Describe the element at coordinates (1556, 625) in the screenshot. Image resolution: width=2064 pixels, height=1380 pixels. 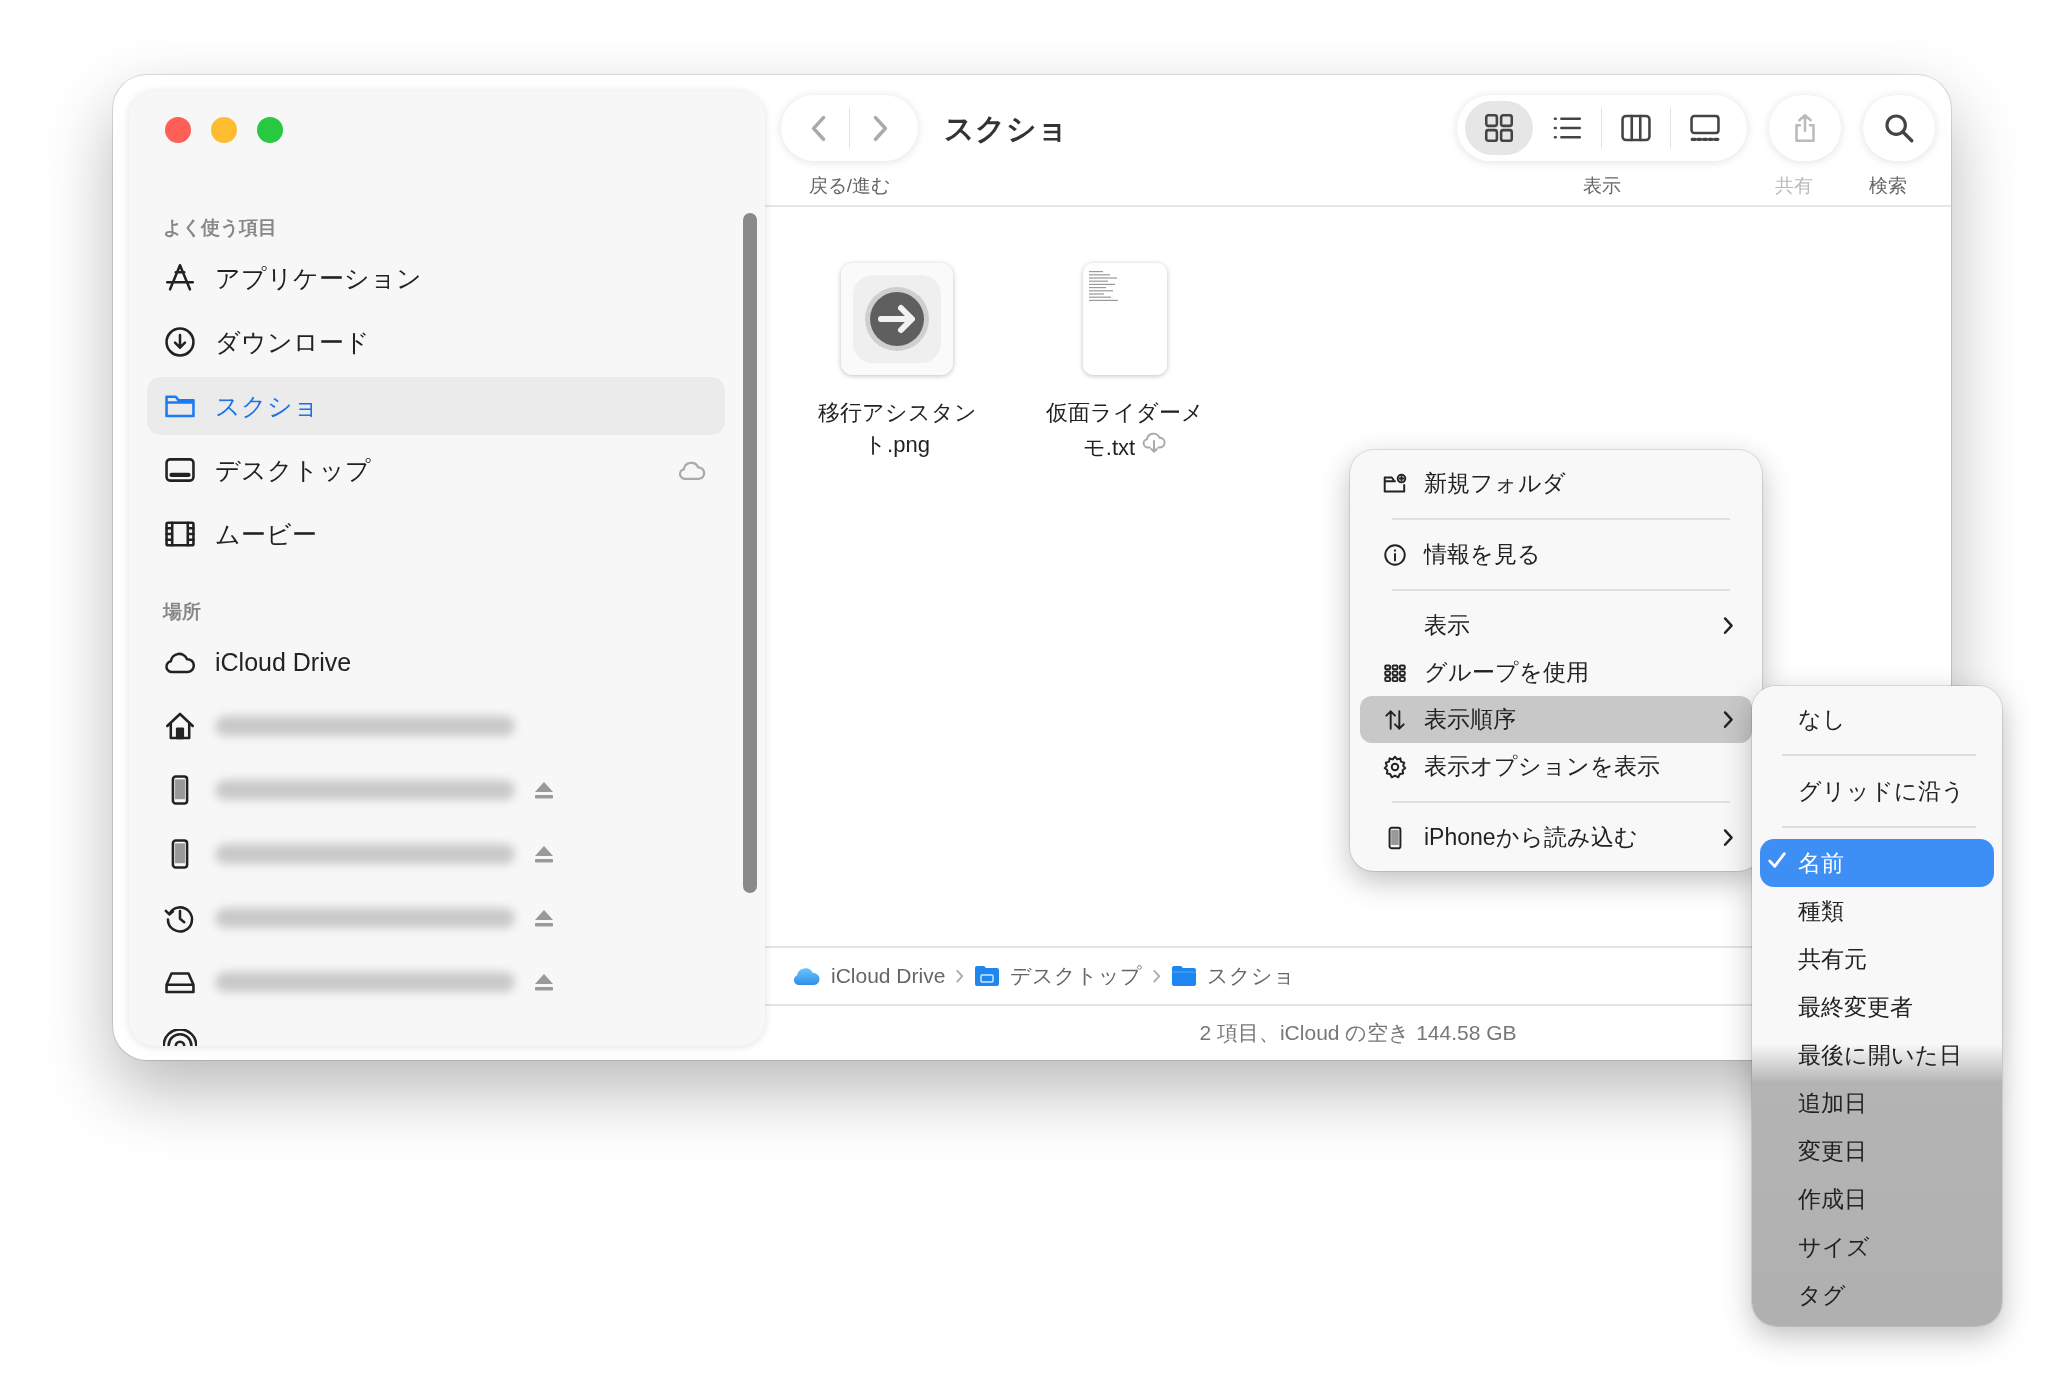
I see `menu-item: 表示` at that location.